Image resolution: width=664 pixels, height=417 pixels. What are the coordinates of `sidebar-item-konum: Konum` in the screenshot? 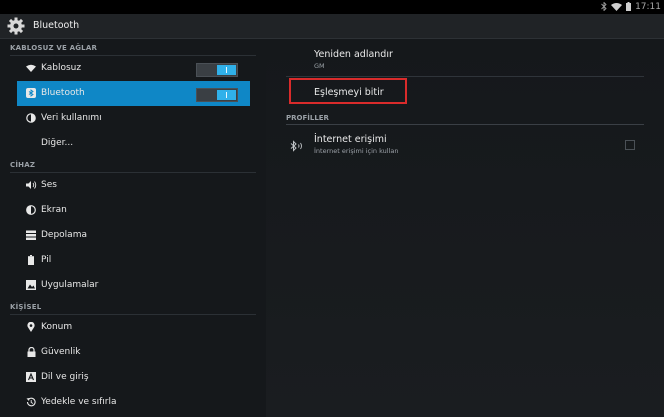 It's located at (133, 327).